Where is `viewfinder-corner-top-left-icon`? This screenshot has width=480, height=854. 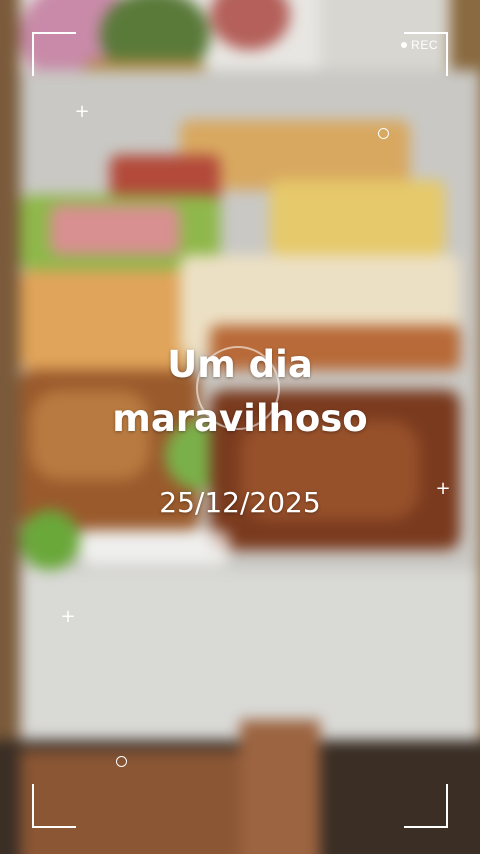 viewfinder-corner-top-left-icon is located at coordinates (54, 54).